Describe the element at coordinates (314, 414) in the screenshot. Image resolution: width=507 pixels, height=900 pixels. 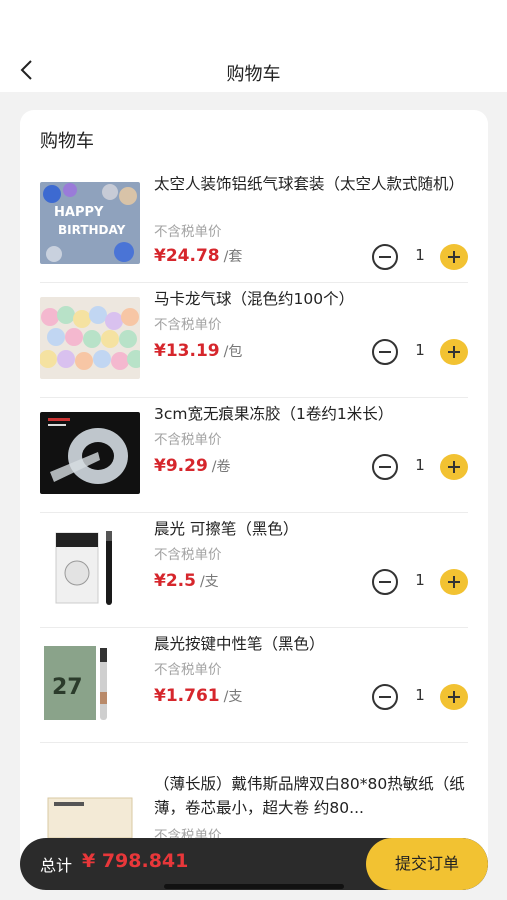
I see `item-name: 3cm宽无痕果冻胶（1卷约1米长）` at that location.